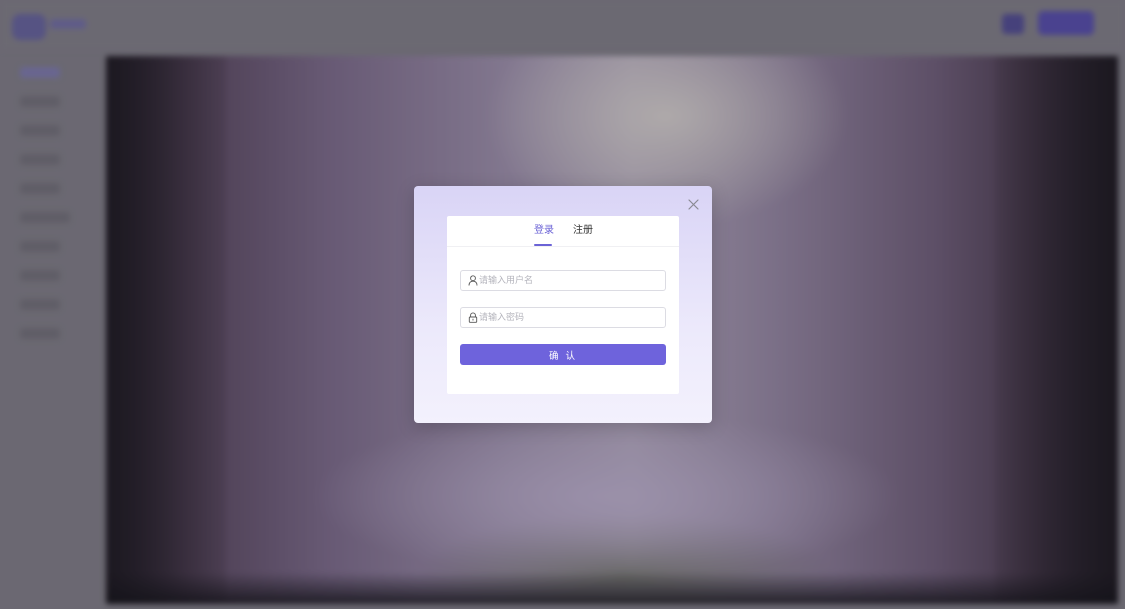 The height and width of the screenshot is (609, 1125). What do you see at coordinates (473, 317) in the screenshot?
I see `lock-icon` at bounding box center [473, 317].